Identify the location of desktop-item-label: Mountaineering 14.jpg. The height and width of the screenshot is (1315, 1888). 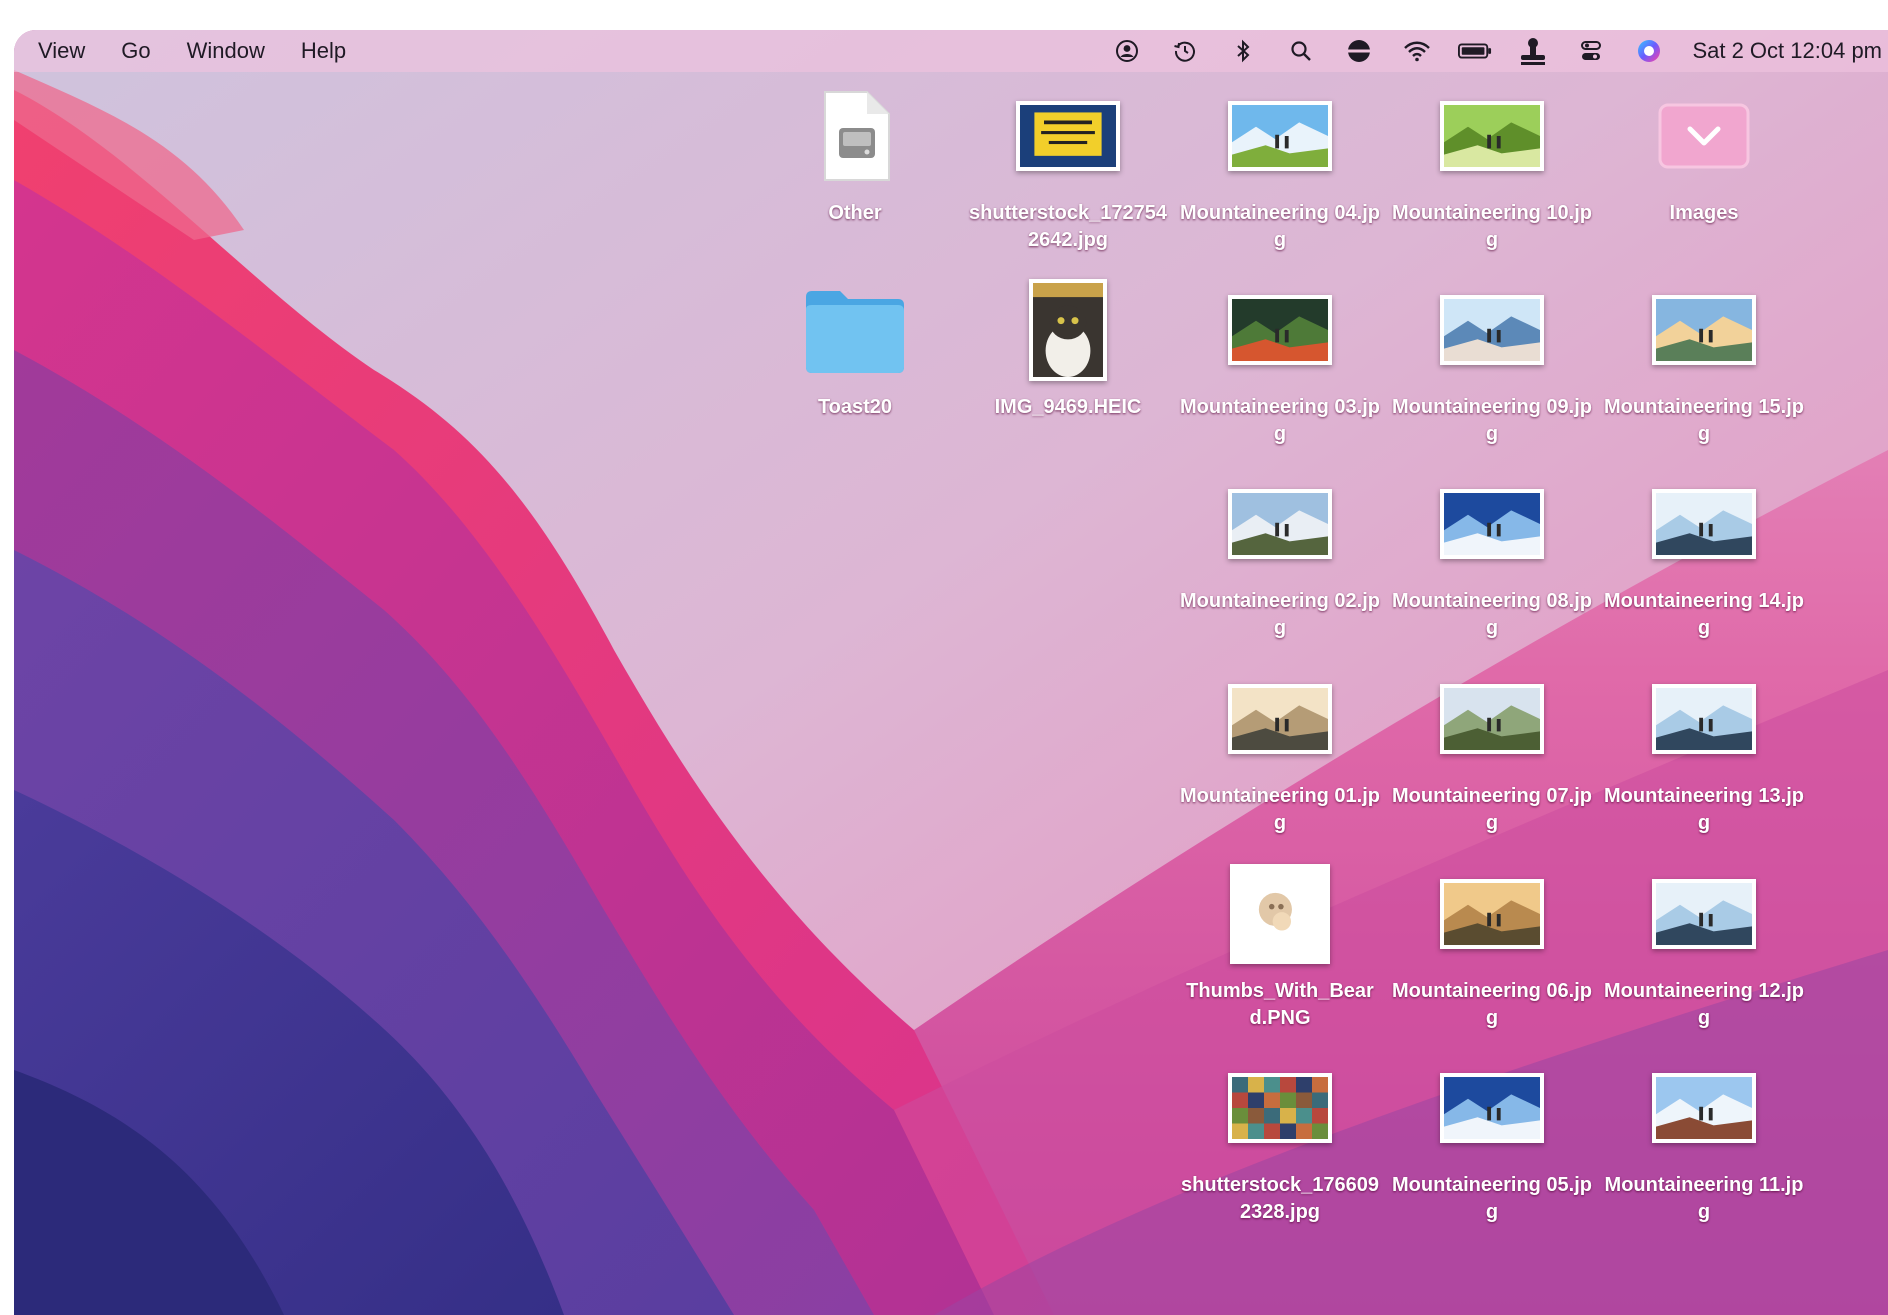
(1704, 614).